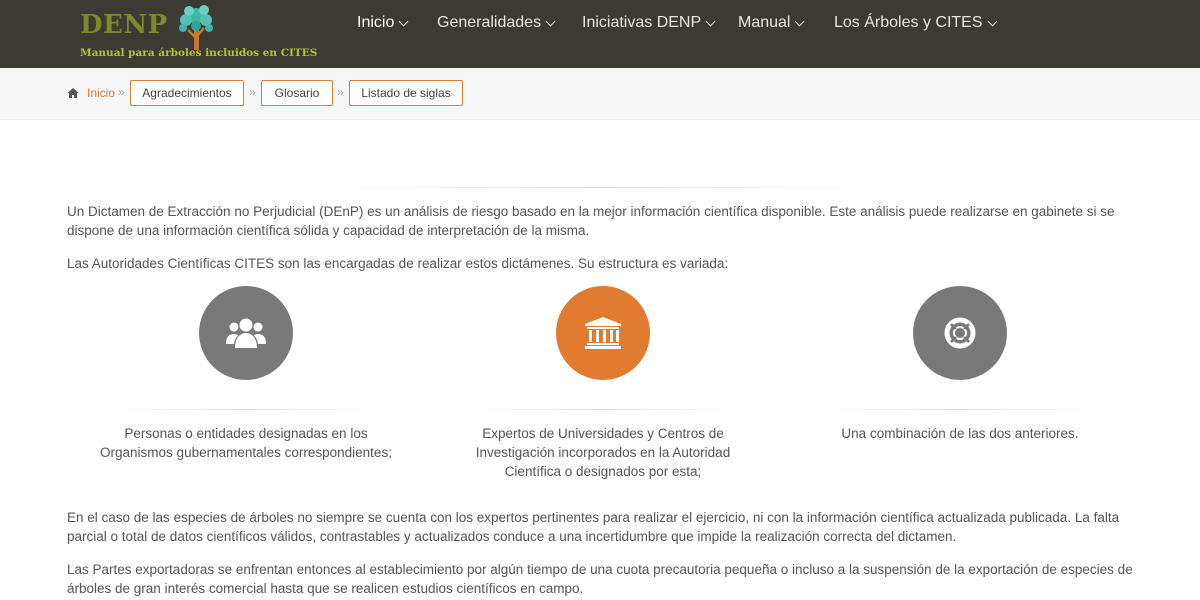  What do you see at coordinates (124, 25) in the screenshot?
I see `logo-title: DENP` at bounding box center [124, 25].